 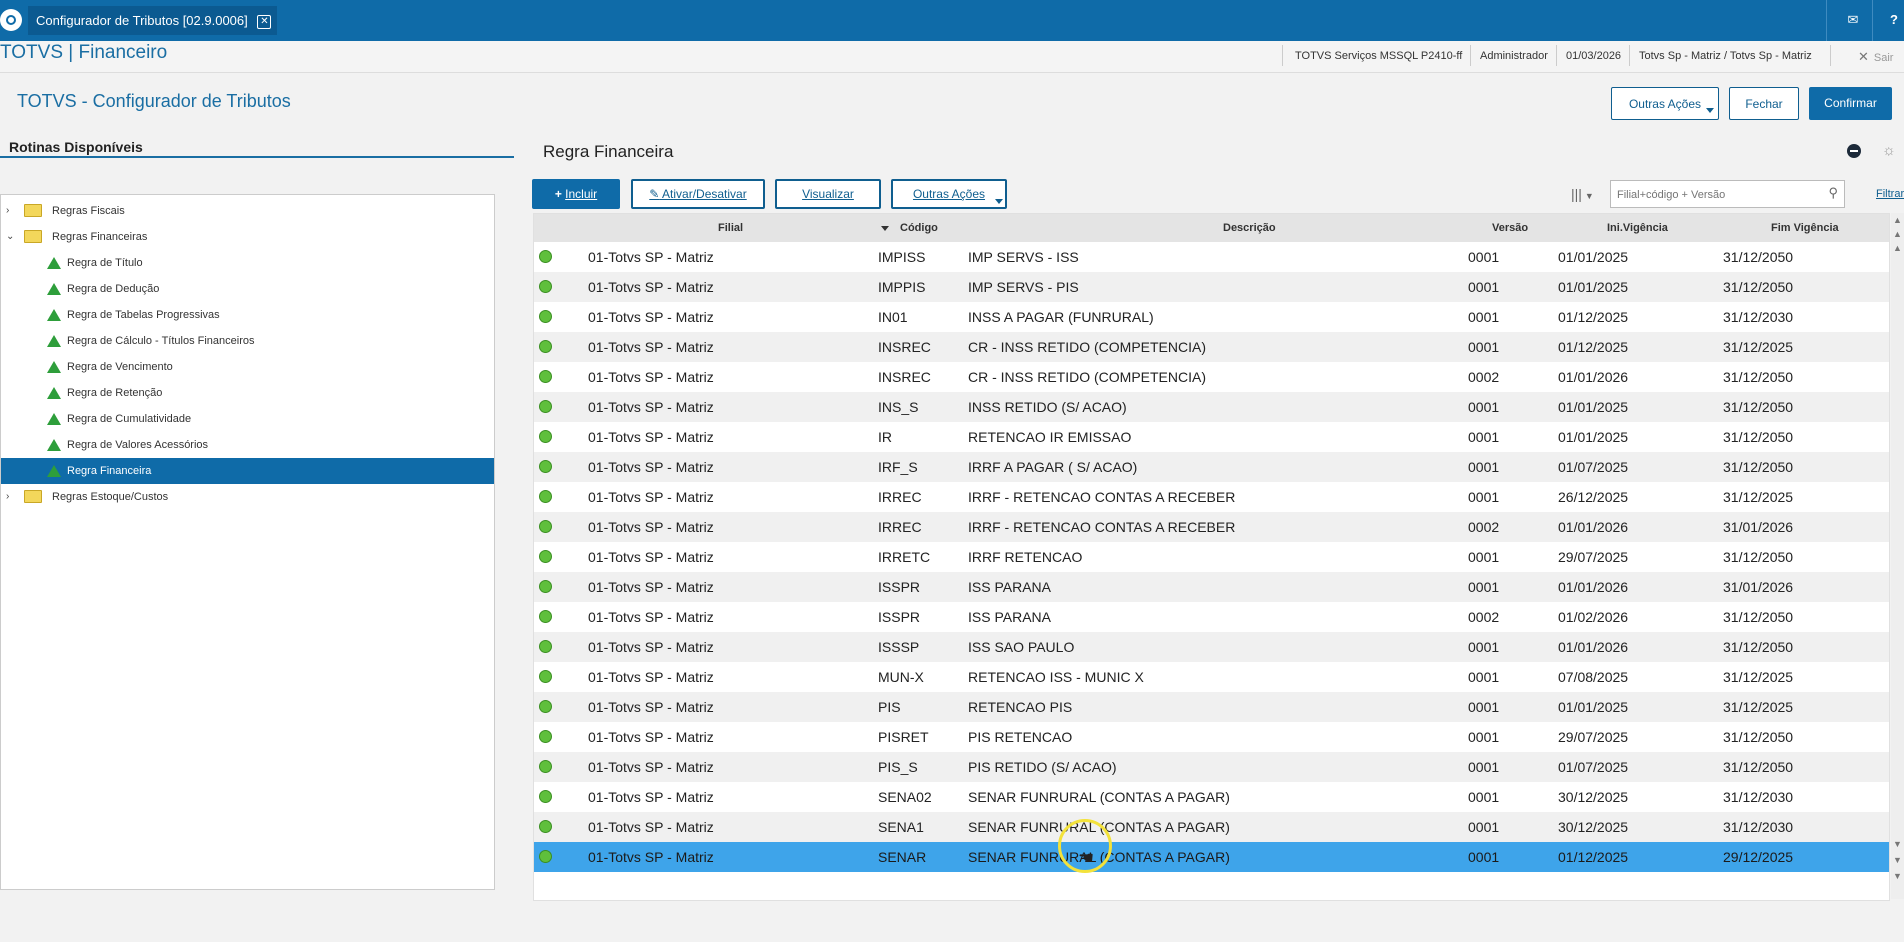 What do you see at coordinates (1894, 20) in the screenshot?
I see `help-icon: ?` at bounding box center [1894, 20].